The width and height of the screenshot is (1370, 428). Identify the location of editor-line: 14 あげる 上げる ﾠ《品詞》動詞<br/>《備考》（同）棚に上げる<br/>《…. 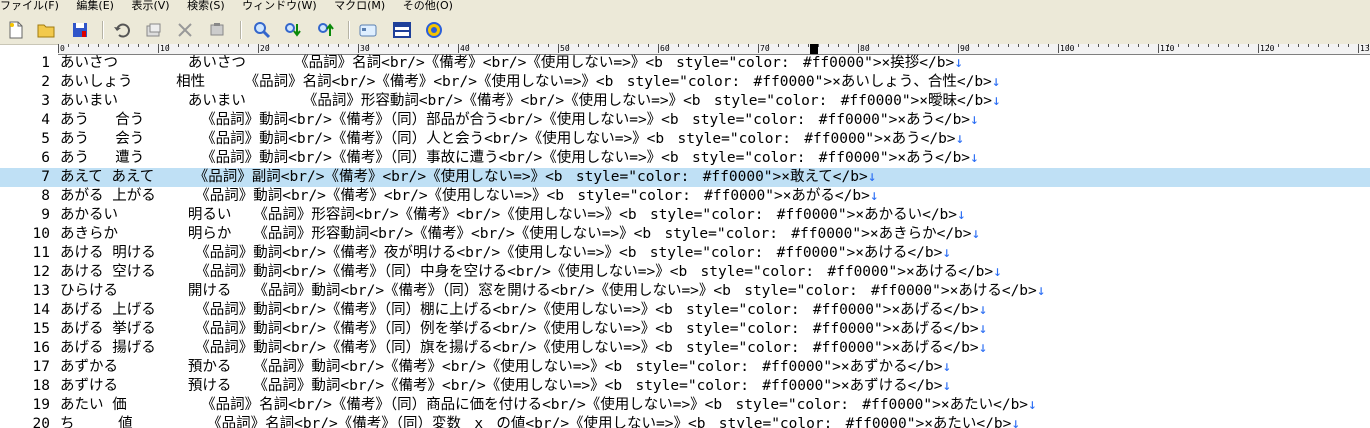
(685, 310).